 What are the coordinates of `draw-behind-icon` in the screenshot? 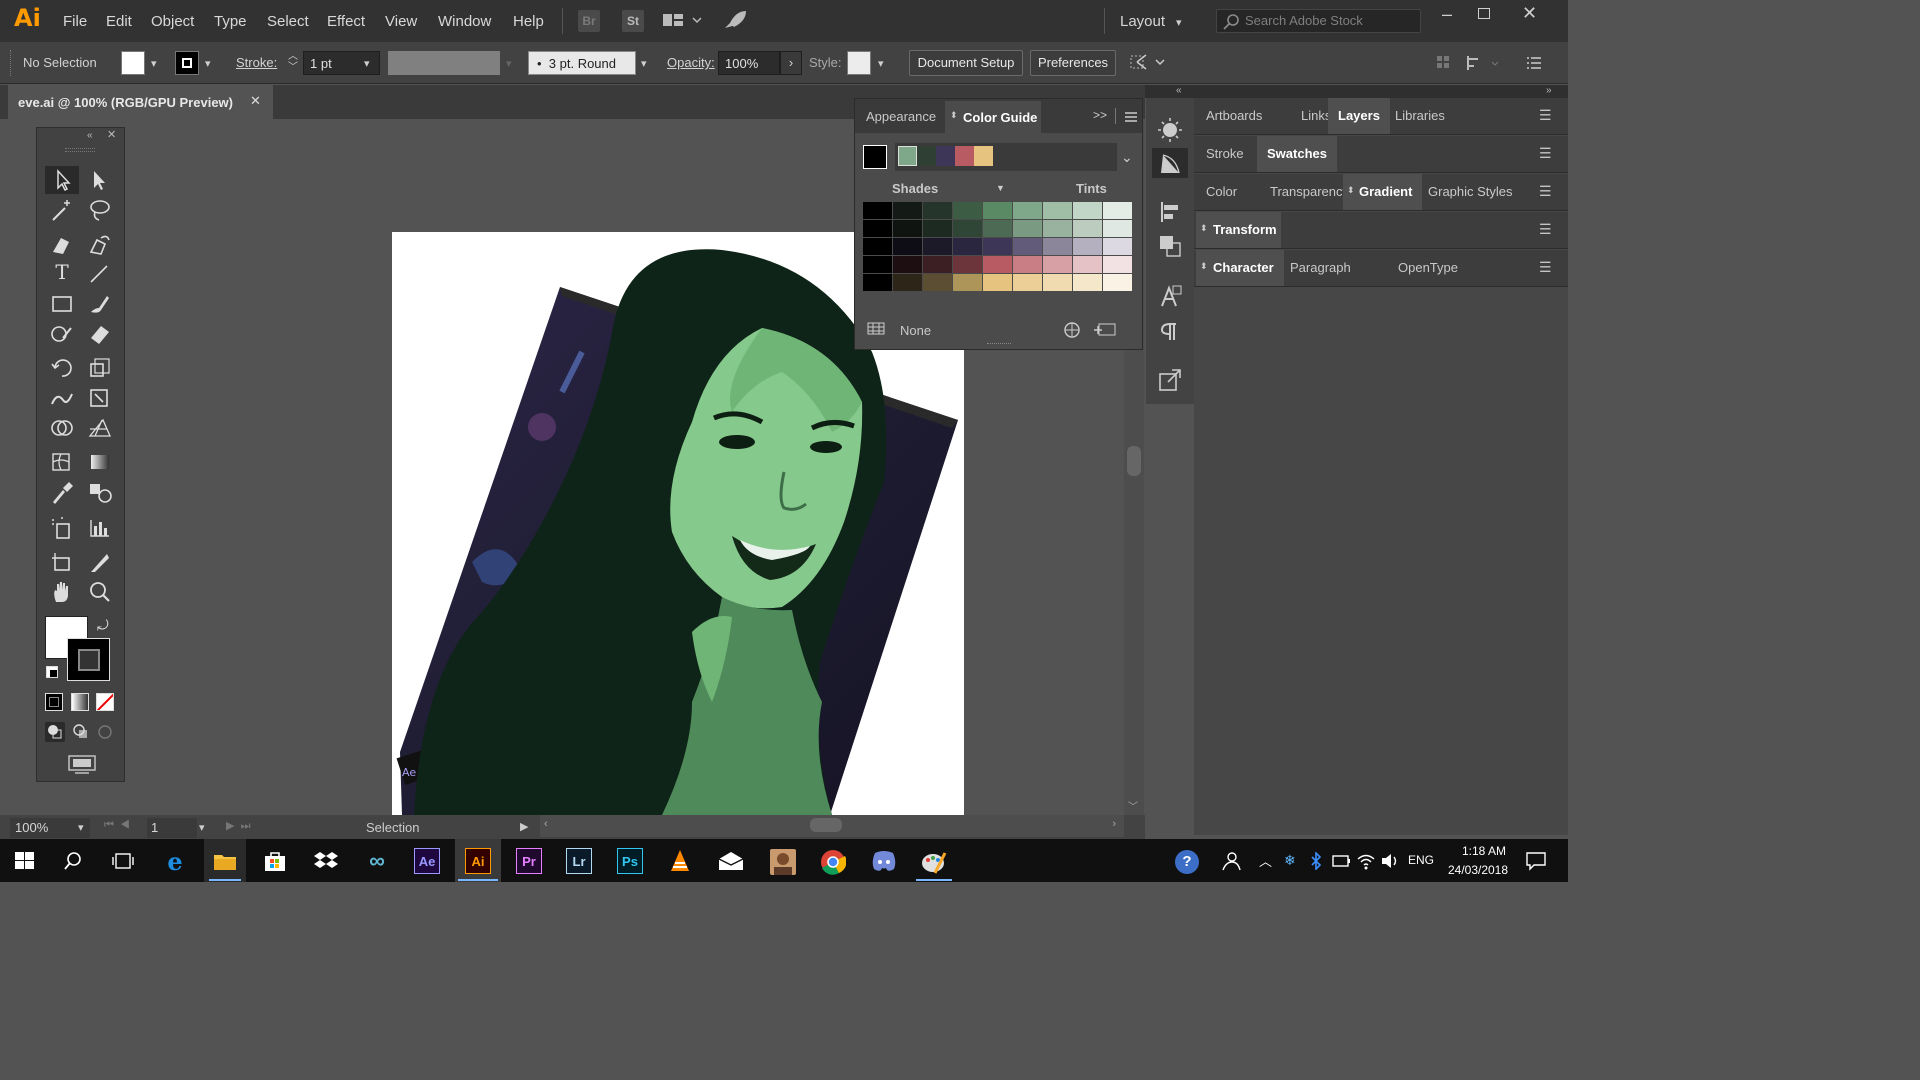 It's located at (81, 733).